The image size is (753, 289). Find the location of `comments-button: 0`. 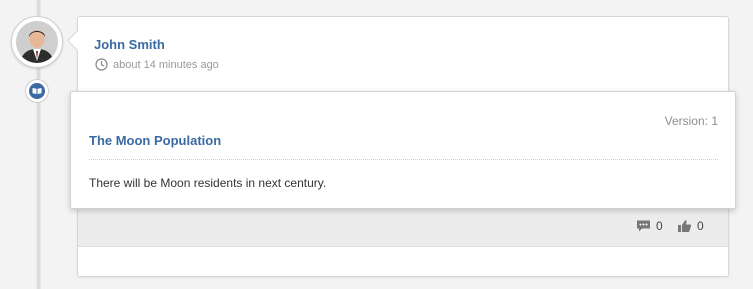

comments-button: 0 is located at coordinates (649, 226).